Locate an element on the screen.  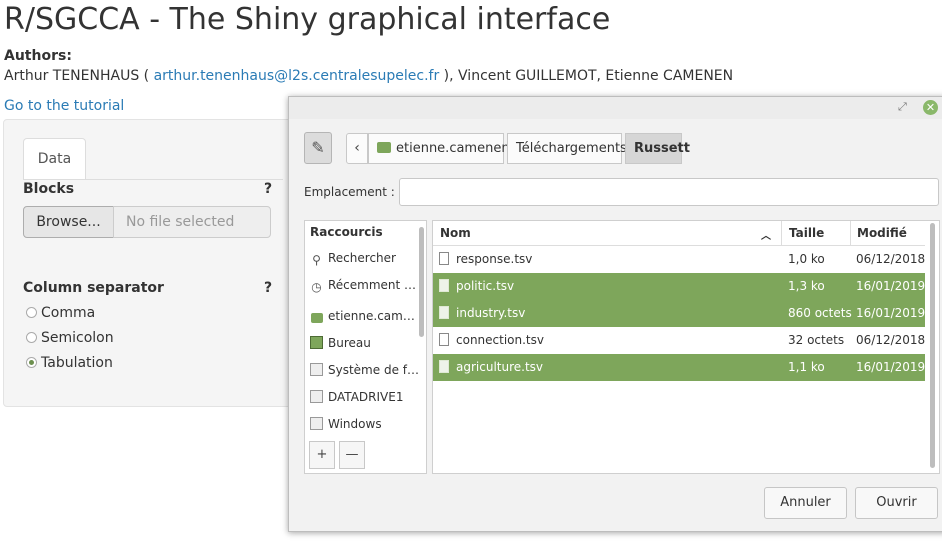
file-size: 860 octets is located at coordinates (820, 313).